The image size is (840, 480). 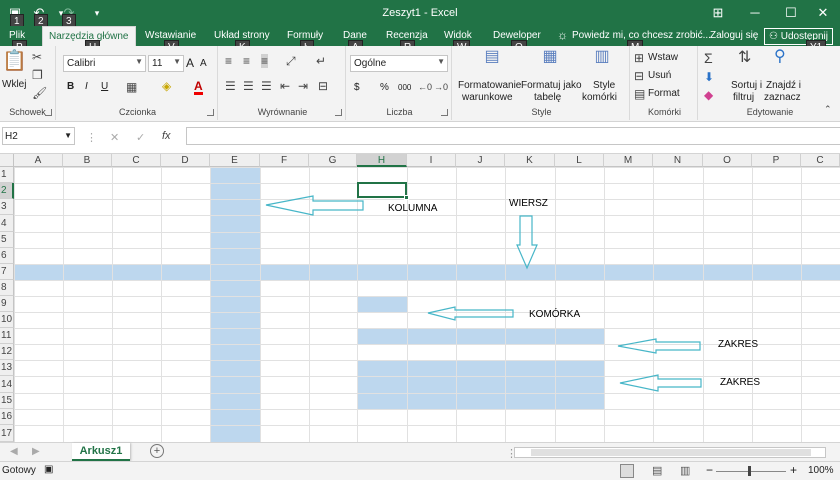 I want to click on align-center-icon: ☰, so click(x=248, y=86).